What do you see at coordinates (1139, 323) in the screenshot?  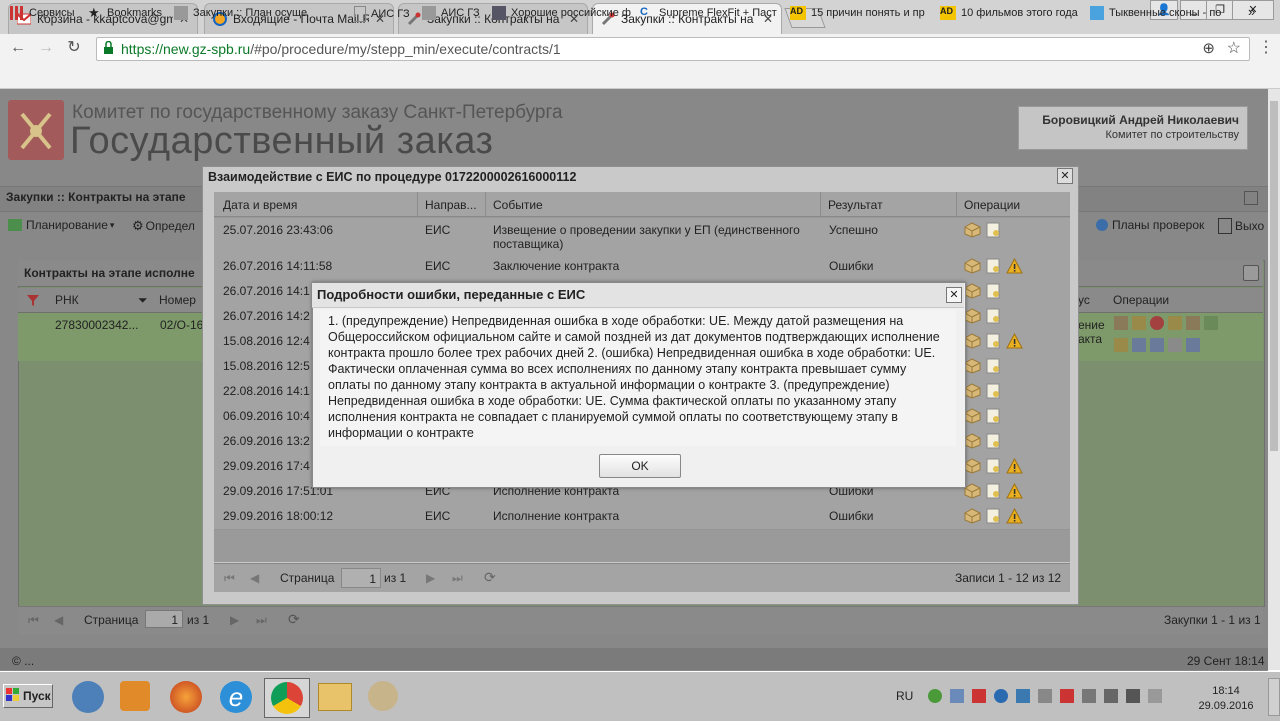 I see `edit-icon` at bounding box center [1139, 323].